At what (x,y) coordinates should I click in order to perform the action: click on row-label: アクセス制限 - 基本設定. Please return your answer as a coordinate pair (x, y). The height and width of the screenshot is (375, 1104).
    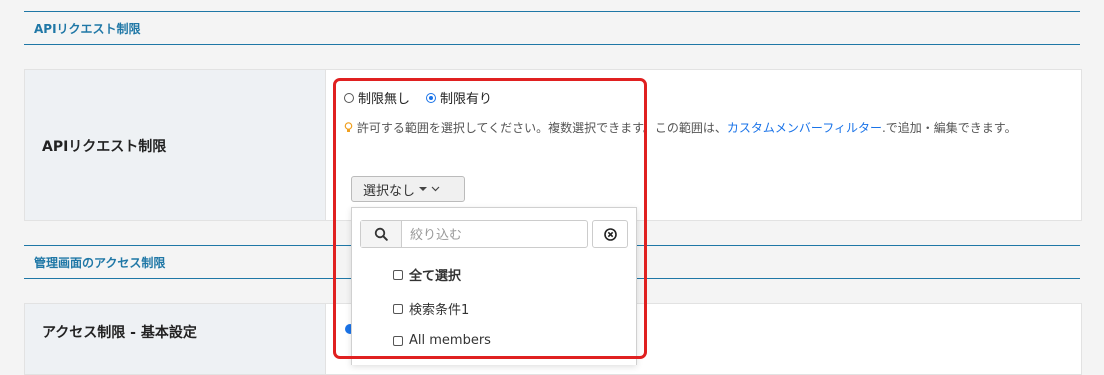
    Looking at the image, I should click on (119, 333).